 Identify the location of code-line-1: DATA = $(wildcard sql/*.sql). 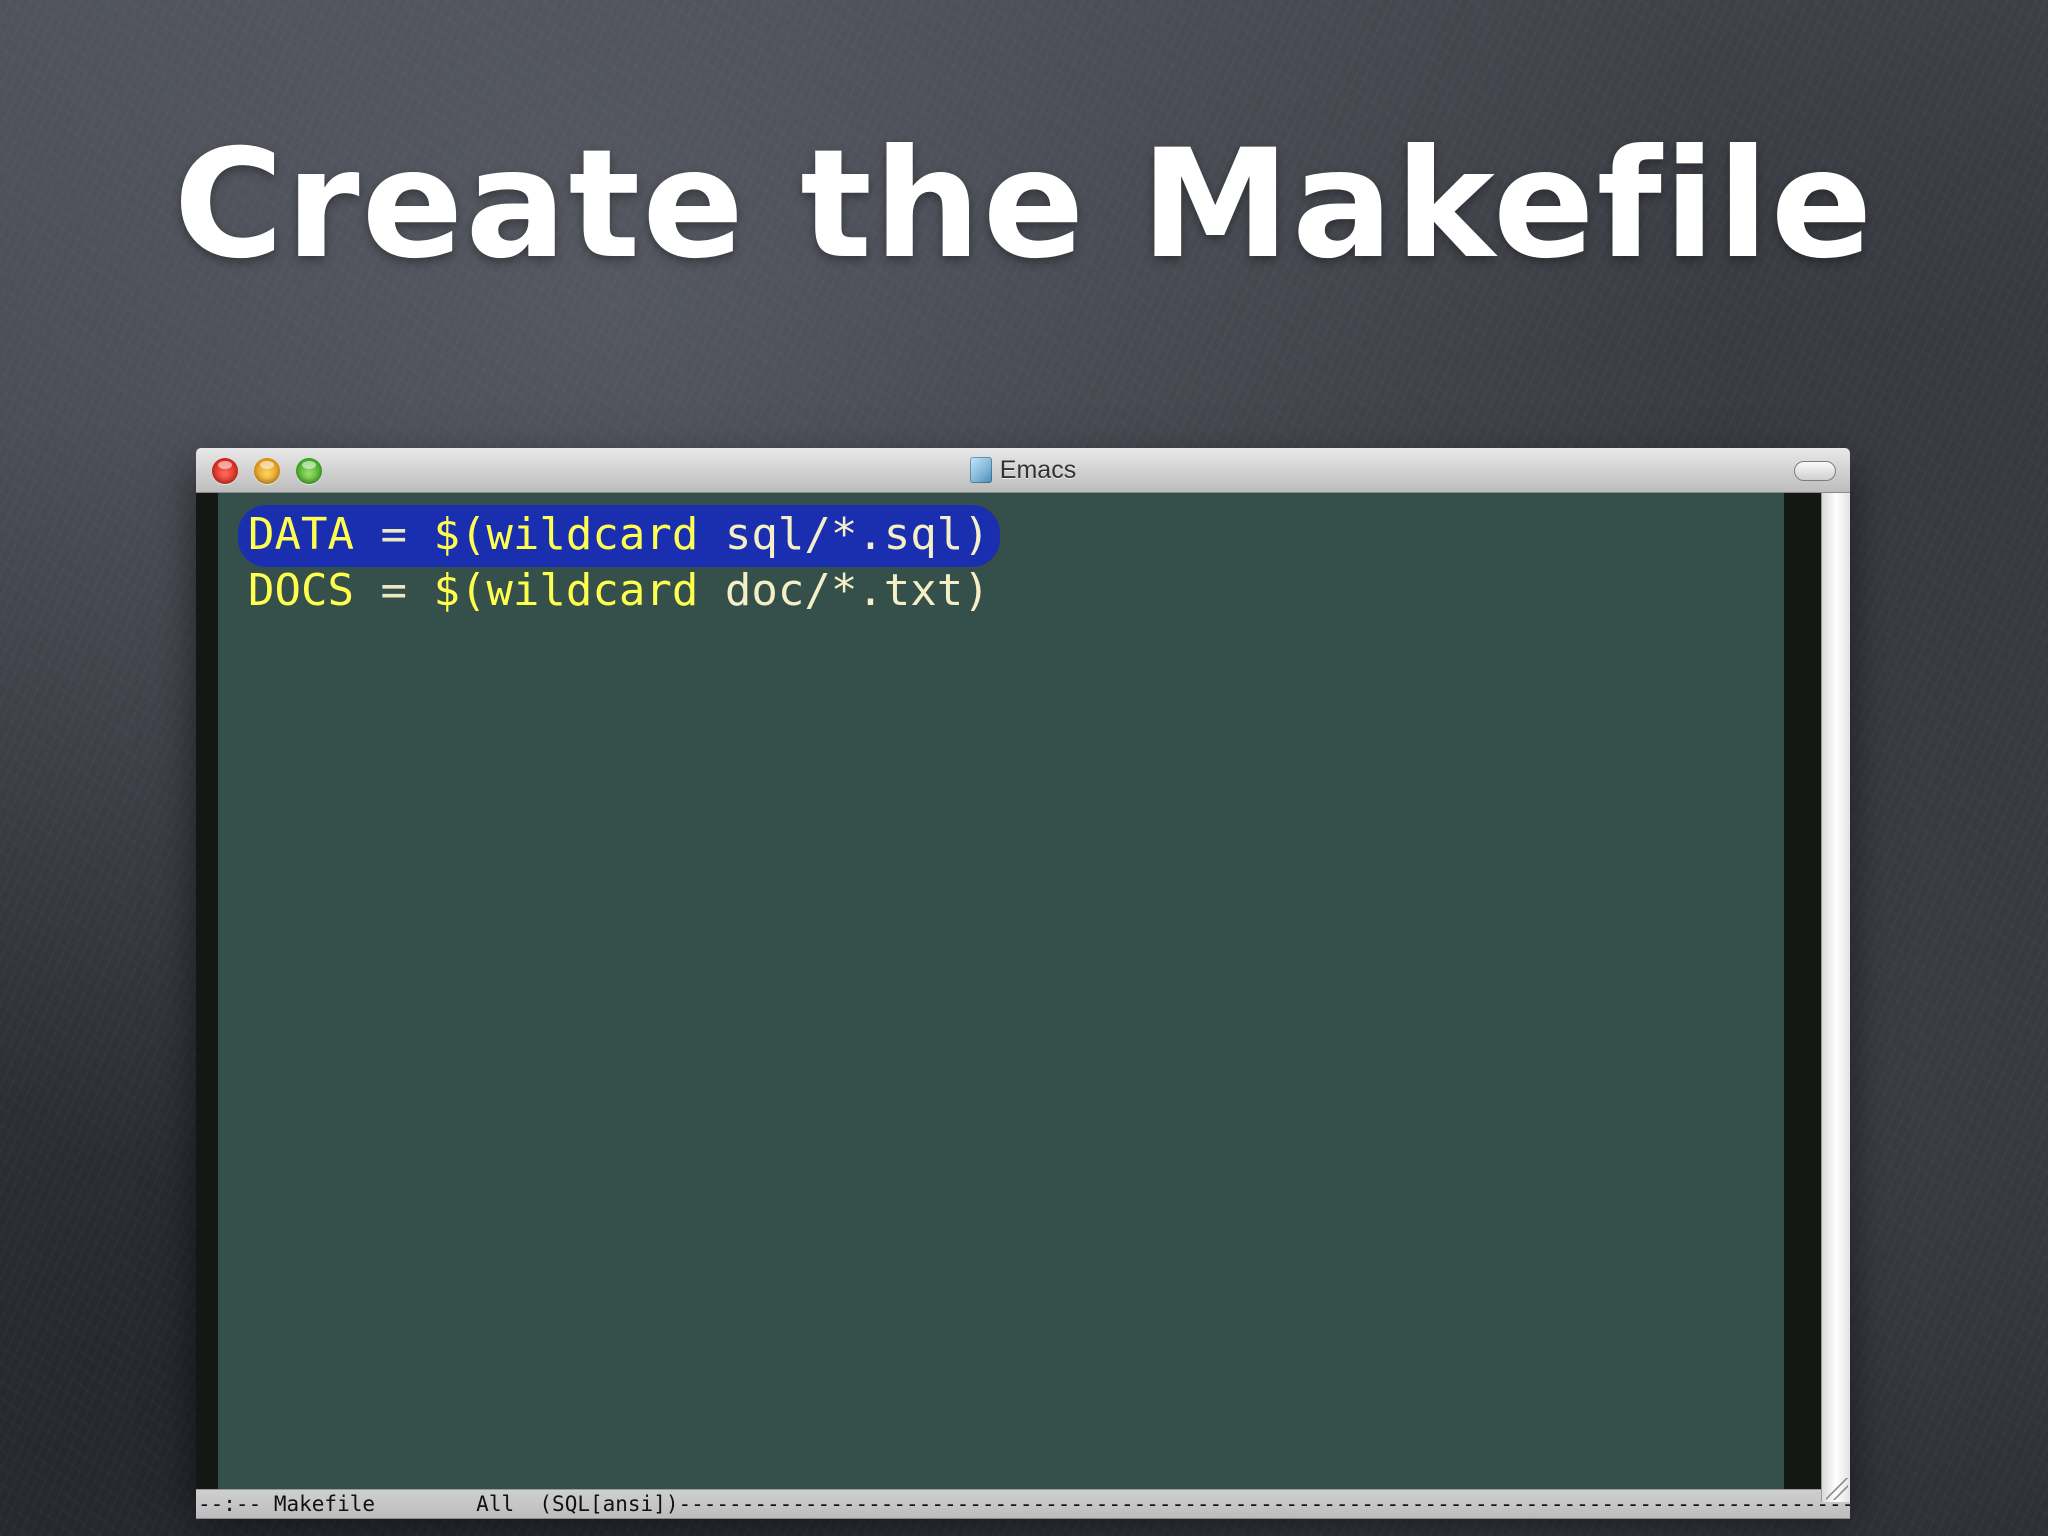
(619, 535).